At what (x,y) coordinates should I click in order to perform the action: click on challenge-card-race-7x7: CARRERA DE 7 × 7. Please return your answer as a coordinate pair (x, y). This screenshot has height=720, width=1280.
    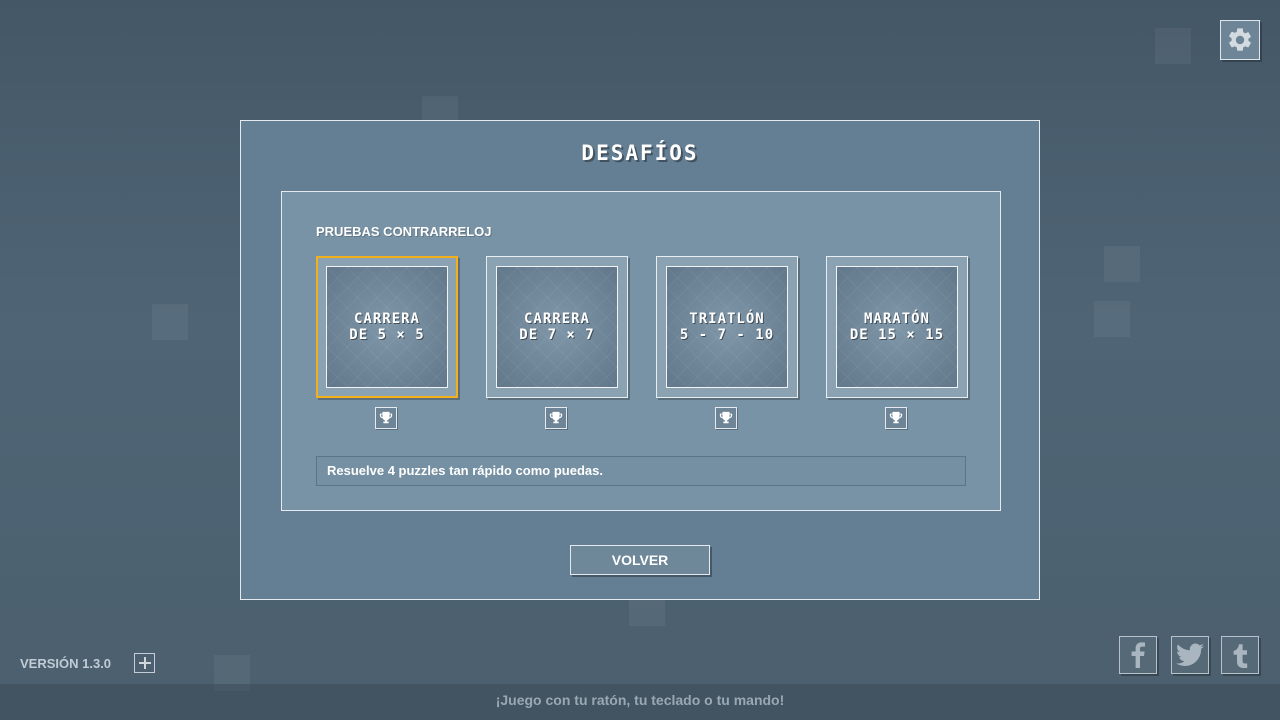
    Looking at the image, I should click on (557, 327).